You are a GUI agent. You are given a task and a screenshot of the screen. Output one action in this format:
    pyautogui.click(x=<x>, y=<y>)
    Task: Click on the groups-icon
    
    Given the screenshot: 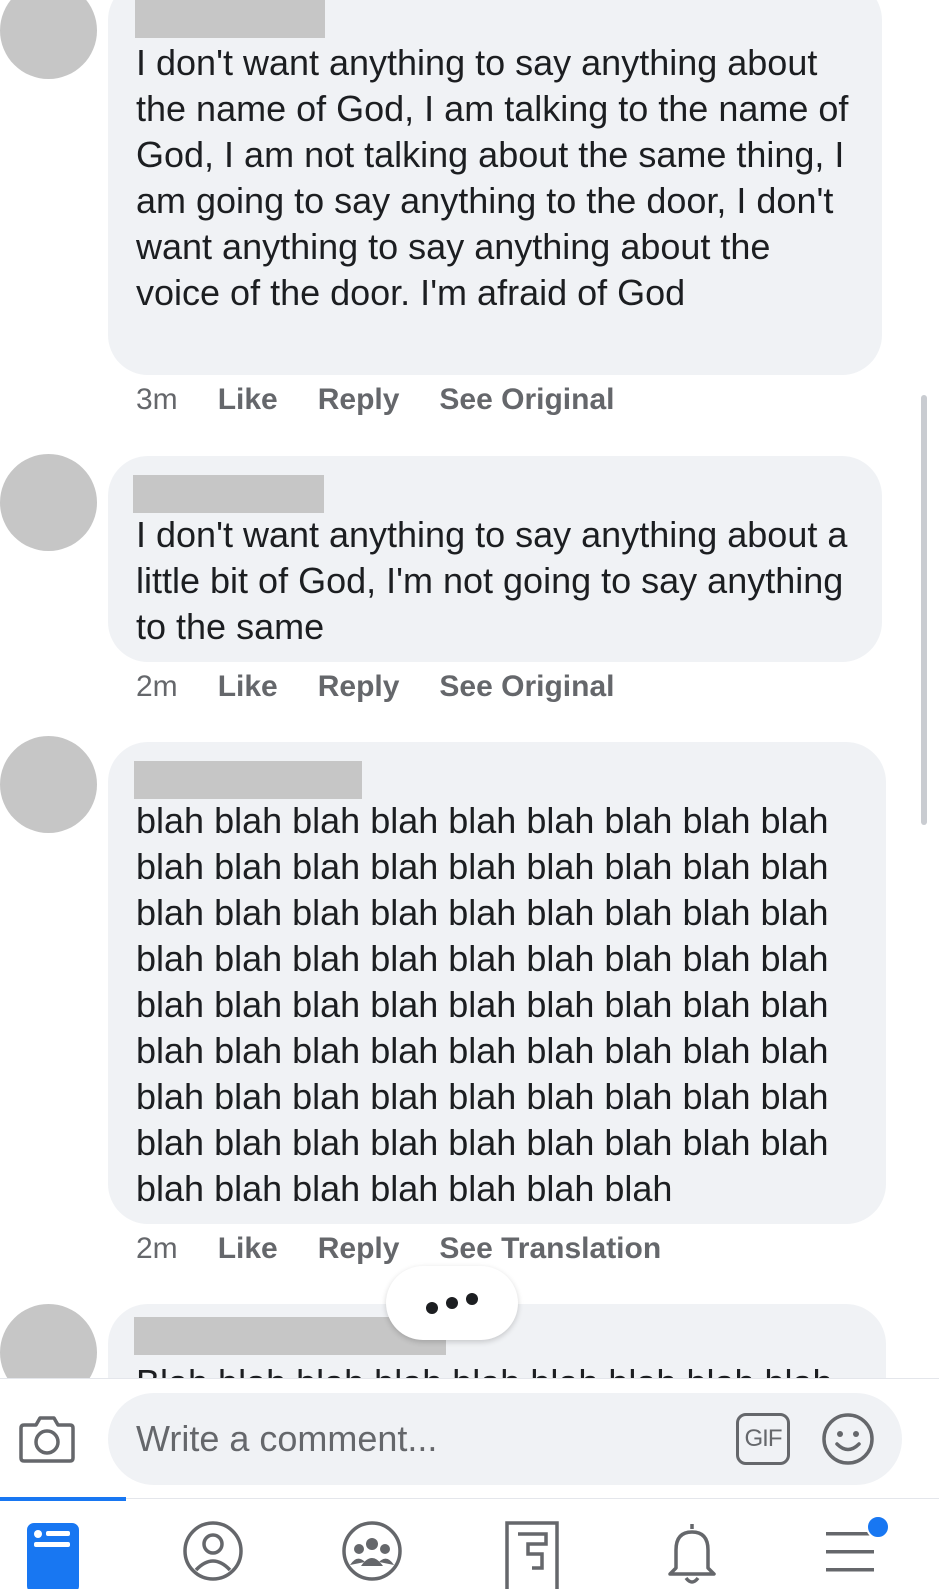 What is the action you would take?
    pyautogui.click(x=372, y=1551)
    